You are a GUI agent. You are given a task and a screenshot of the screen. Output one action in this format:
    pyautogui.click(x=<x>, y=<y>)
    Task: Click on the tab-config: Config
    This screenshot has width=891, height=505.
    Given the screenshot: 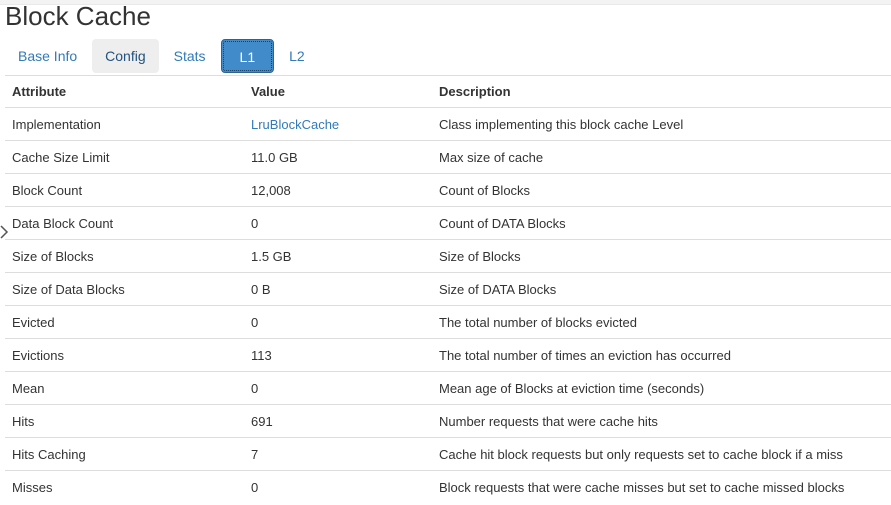 What is the action you would take?
    pyautogui.click(x=125, y=56)
    